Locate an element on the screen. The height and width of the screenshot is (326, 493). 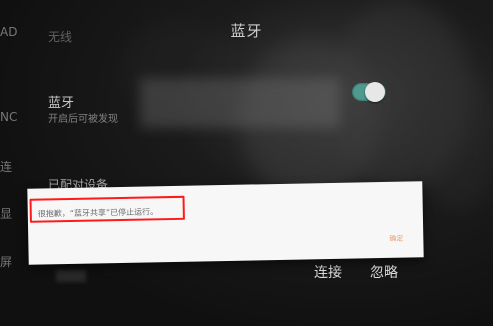
bluetooth-label: 蓝牙 is located at coordinates (61, 103).